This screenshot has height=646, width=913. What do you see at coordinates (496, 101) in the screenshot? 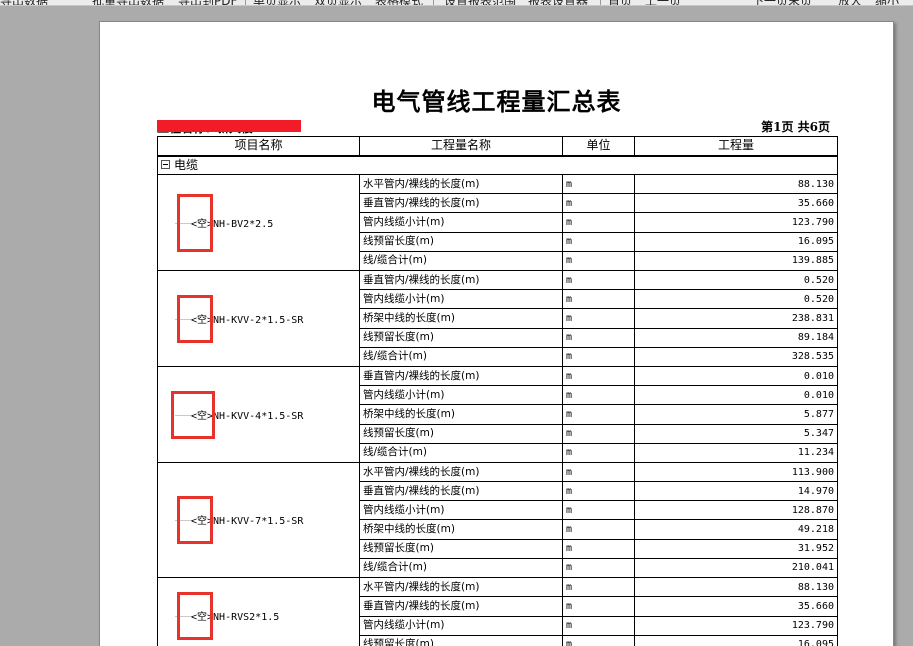
I see `report-title: 电气管线工程量汇总表` at bounding box center [496, 101].